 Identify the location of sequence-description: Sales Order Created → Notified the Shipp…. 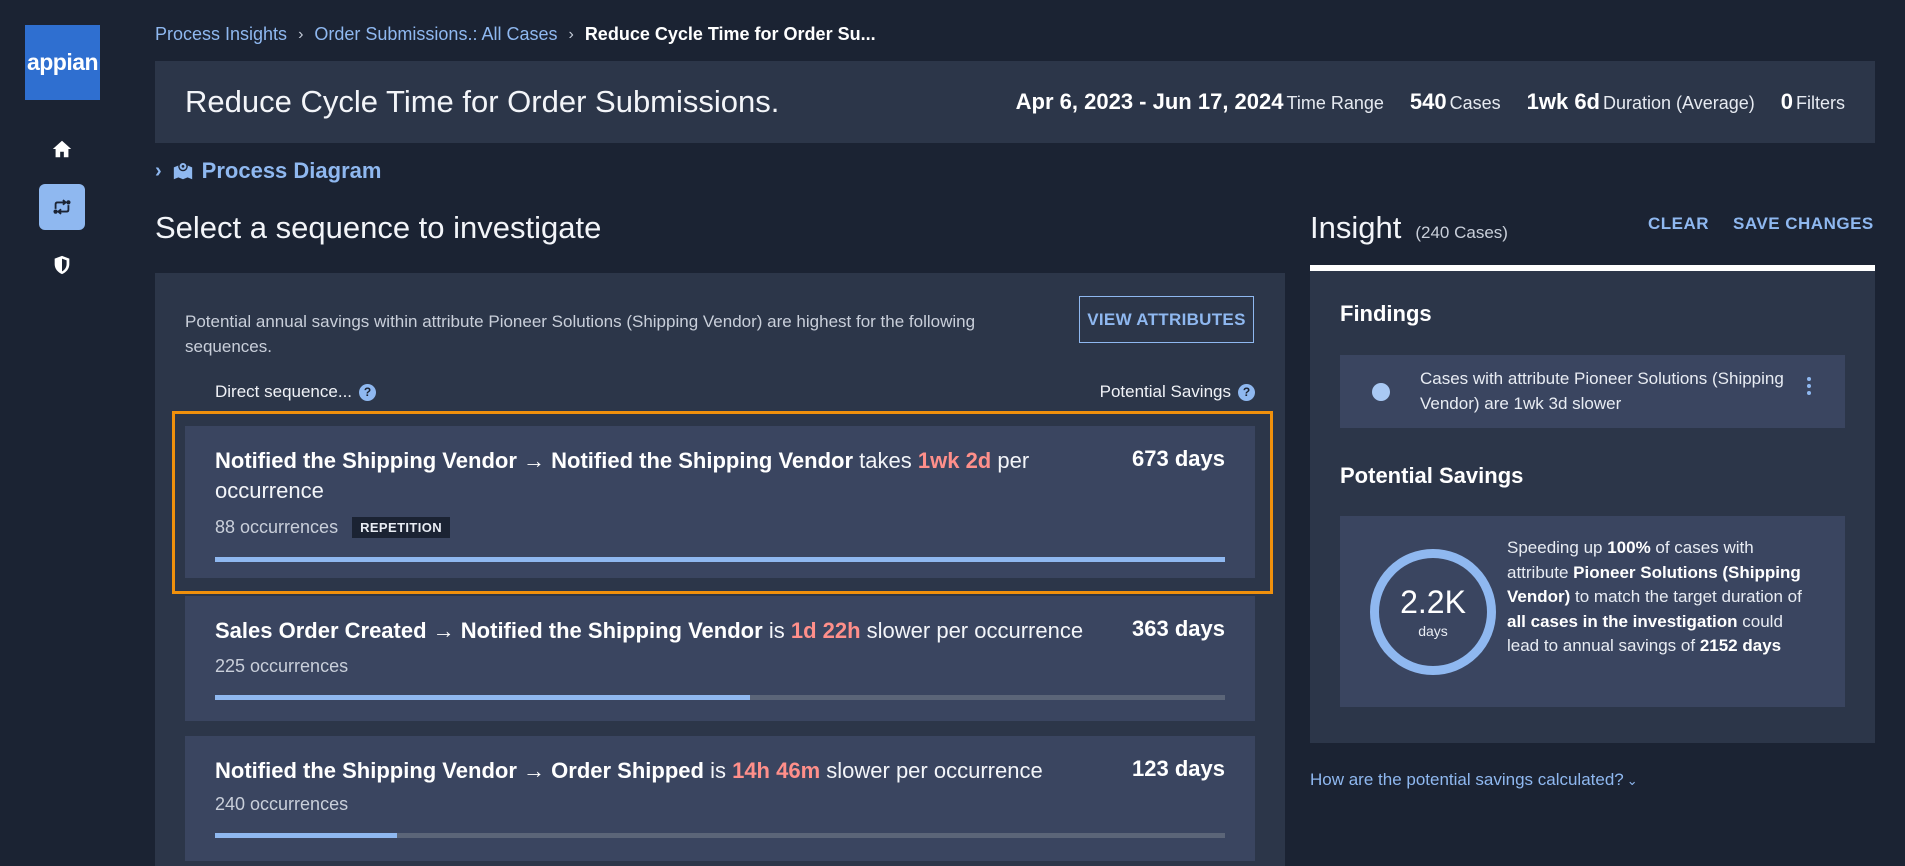
(649, 630).